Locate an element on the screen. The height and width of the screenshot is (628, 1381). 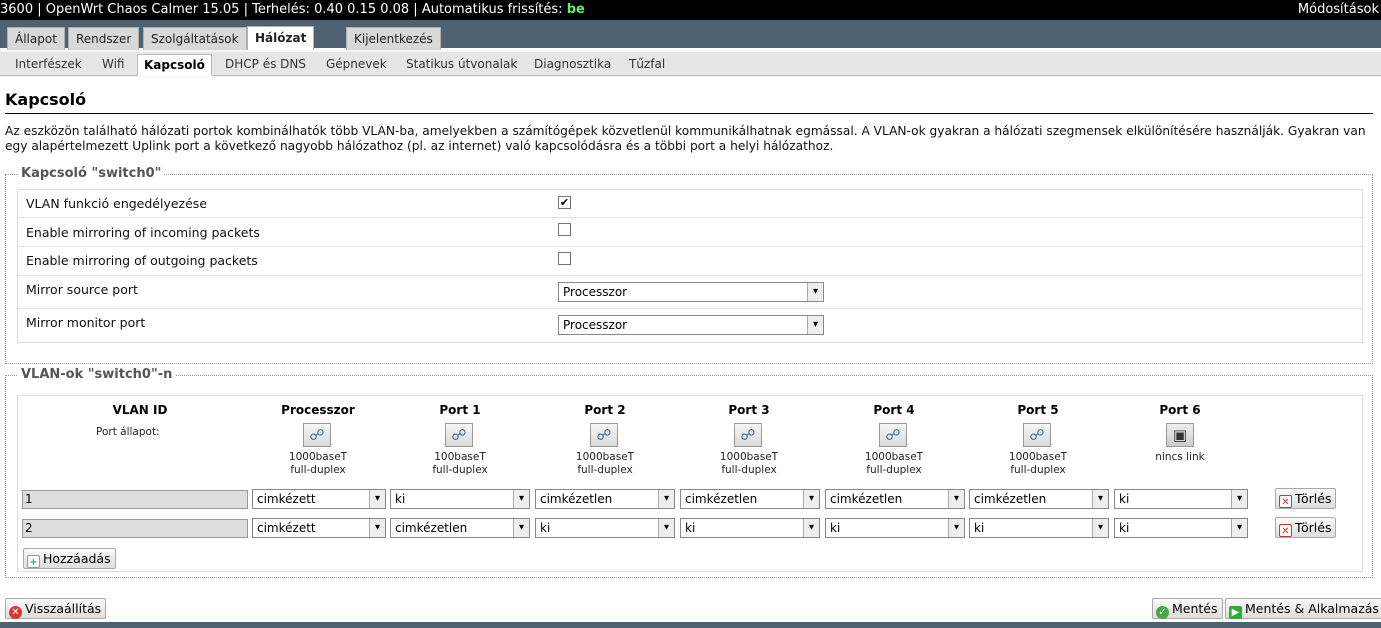
save-apply-button: ▶ Mentés & Alkalmazás is located at coordinates (1303, 608).